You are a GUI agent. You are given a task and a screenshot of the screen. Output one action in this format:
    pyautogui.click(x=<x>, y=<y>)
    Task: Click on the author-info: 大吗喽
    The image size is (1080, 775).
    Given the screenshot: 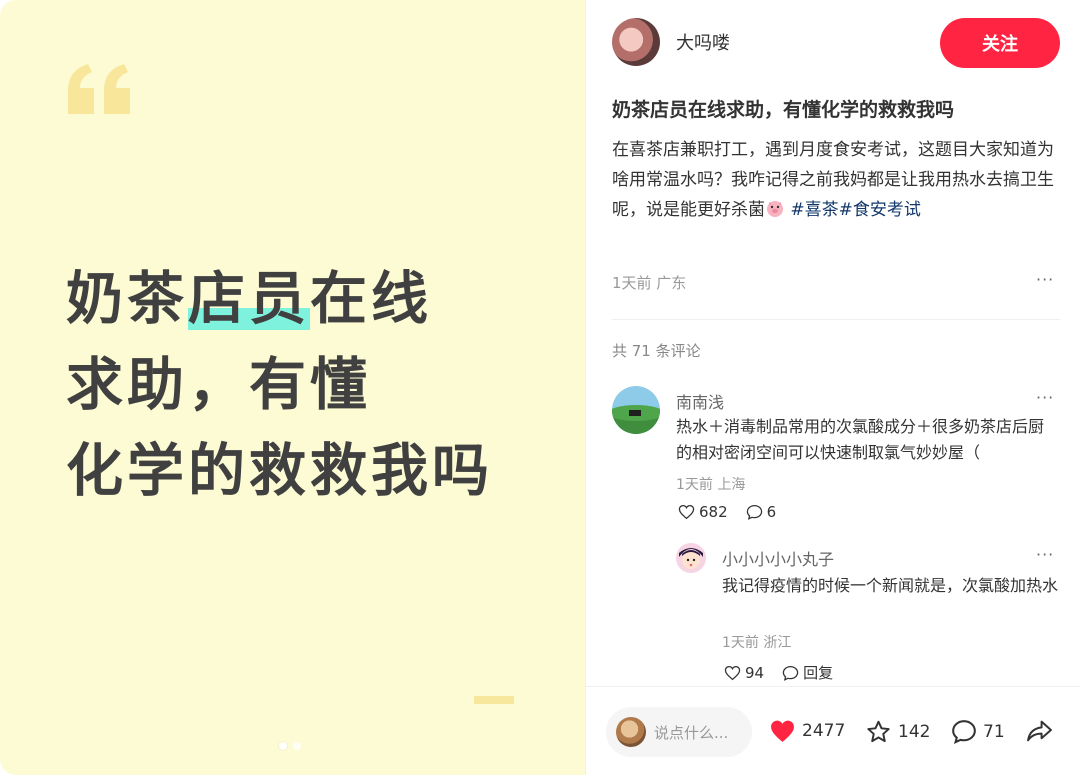 What is the action you would take?
    pyautogui.click(x=671, y=42)
    